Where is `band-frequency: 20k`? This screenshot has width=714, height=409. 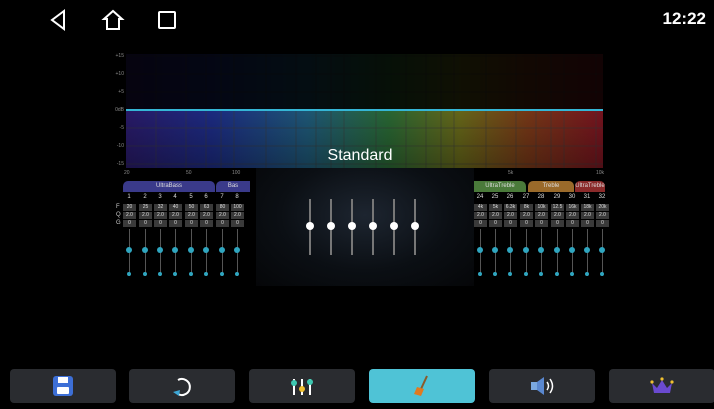
band-frequency: 20k is located at coordinates (602, 207).